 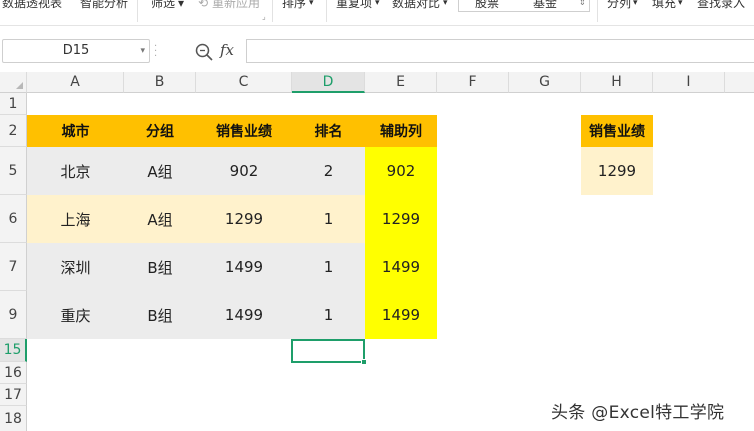 I want to click on lookup-entry-button: 查找录入, so click(x=721, y=6).